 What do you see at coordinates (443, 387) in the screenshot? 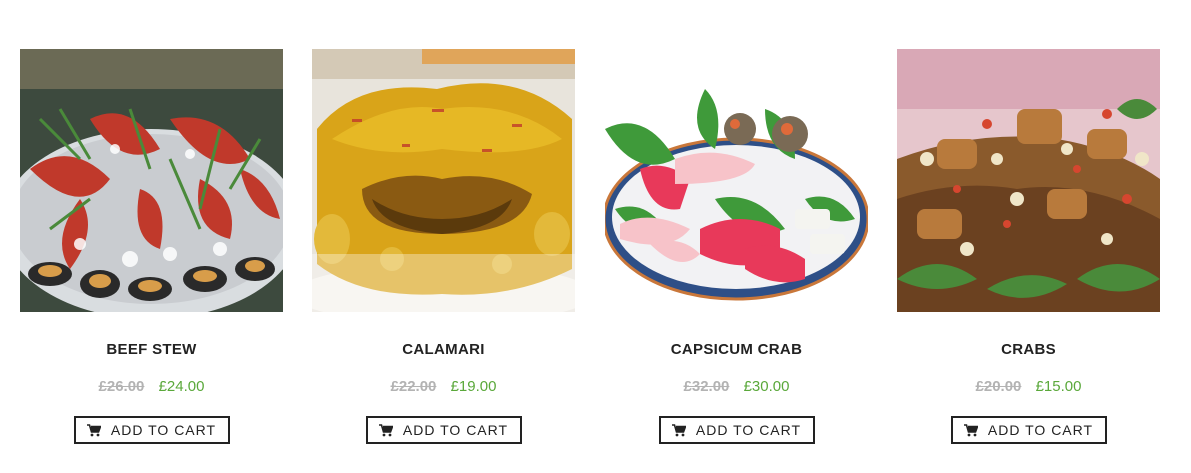
I see `product-price: £22.00 £19.00` at bounding box center [443, 387].